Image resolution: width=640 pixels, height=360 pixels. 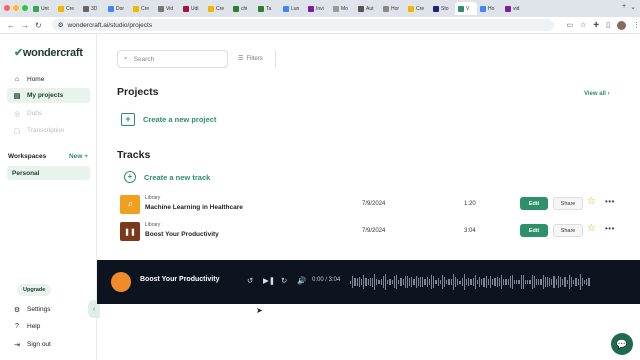 I want to click on track-title: Boost Your Productivity, so click(x=182, y=234).